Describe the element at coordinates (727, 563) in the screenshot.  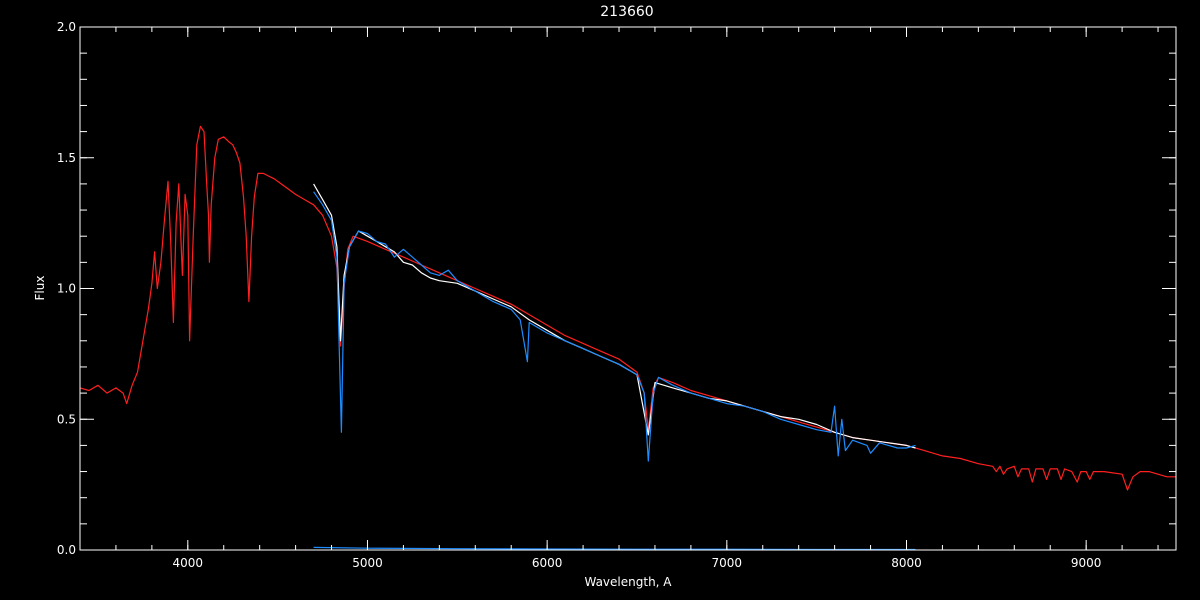
I see `x-tick-label: 7000` at that location.